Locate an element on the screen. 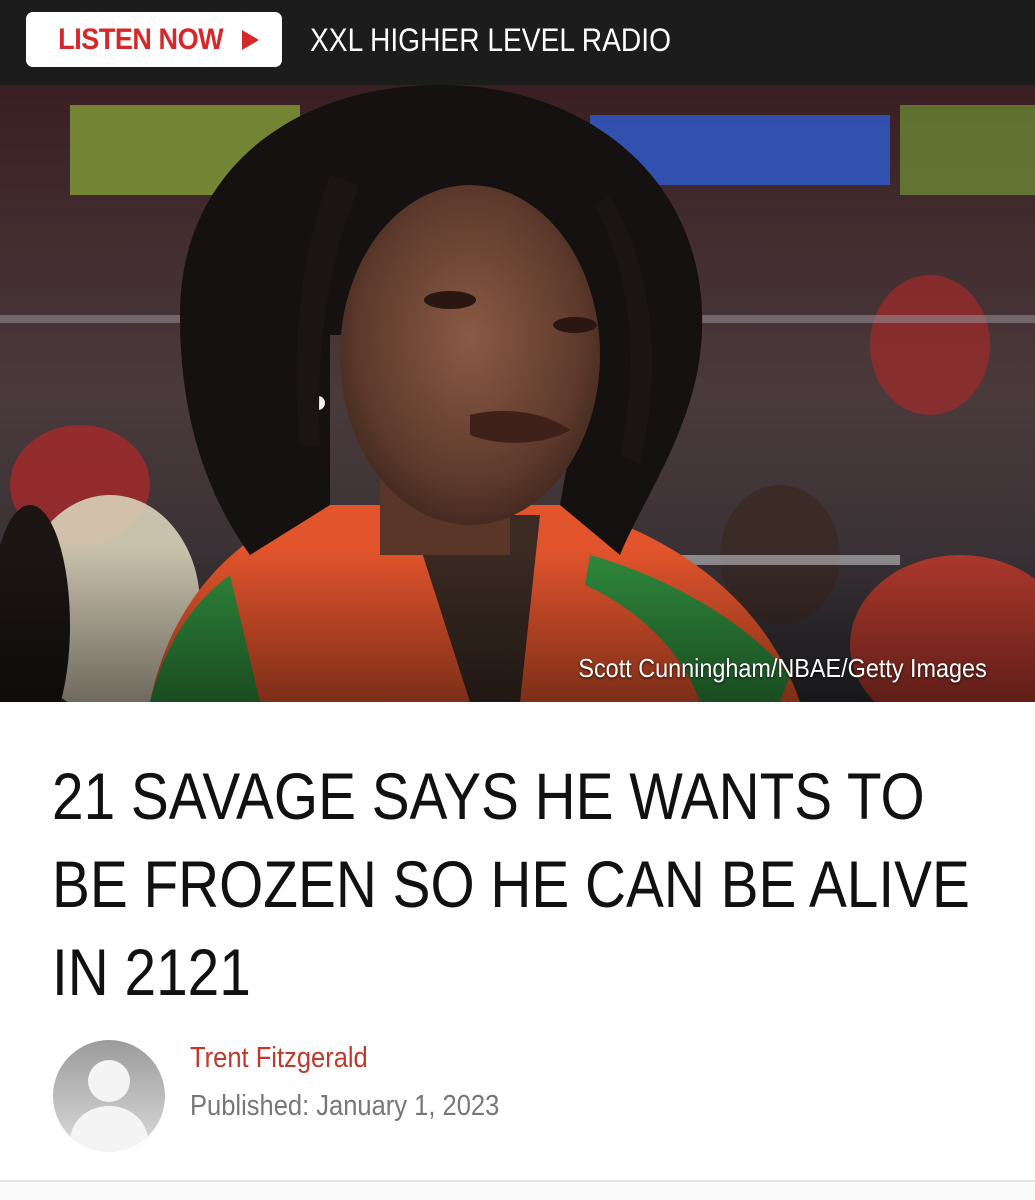  play-icon is located at coordinates (251, 39).